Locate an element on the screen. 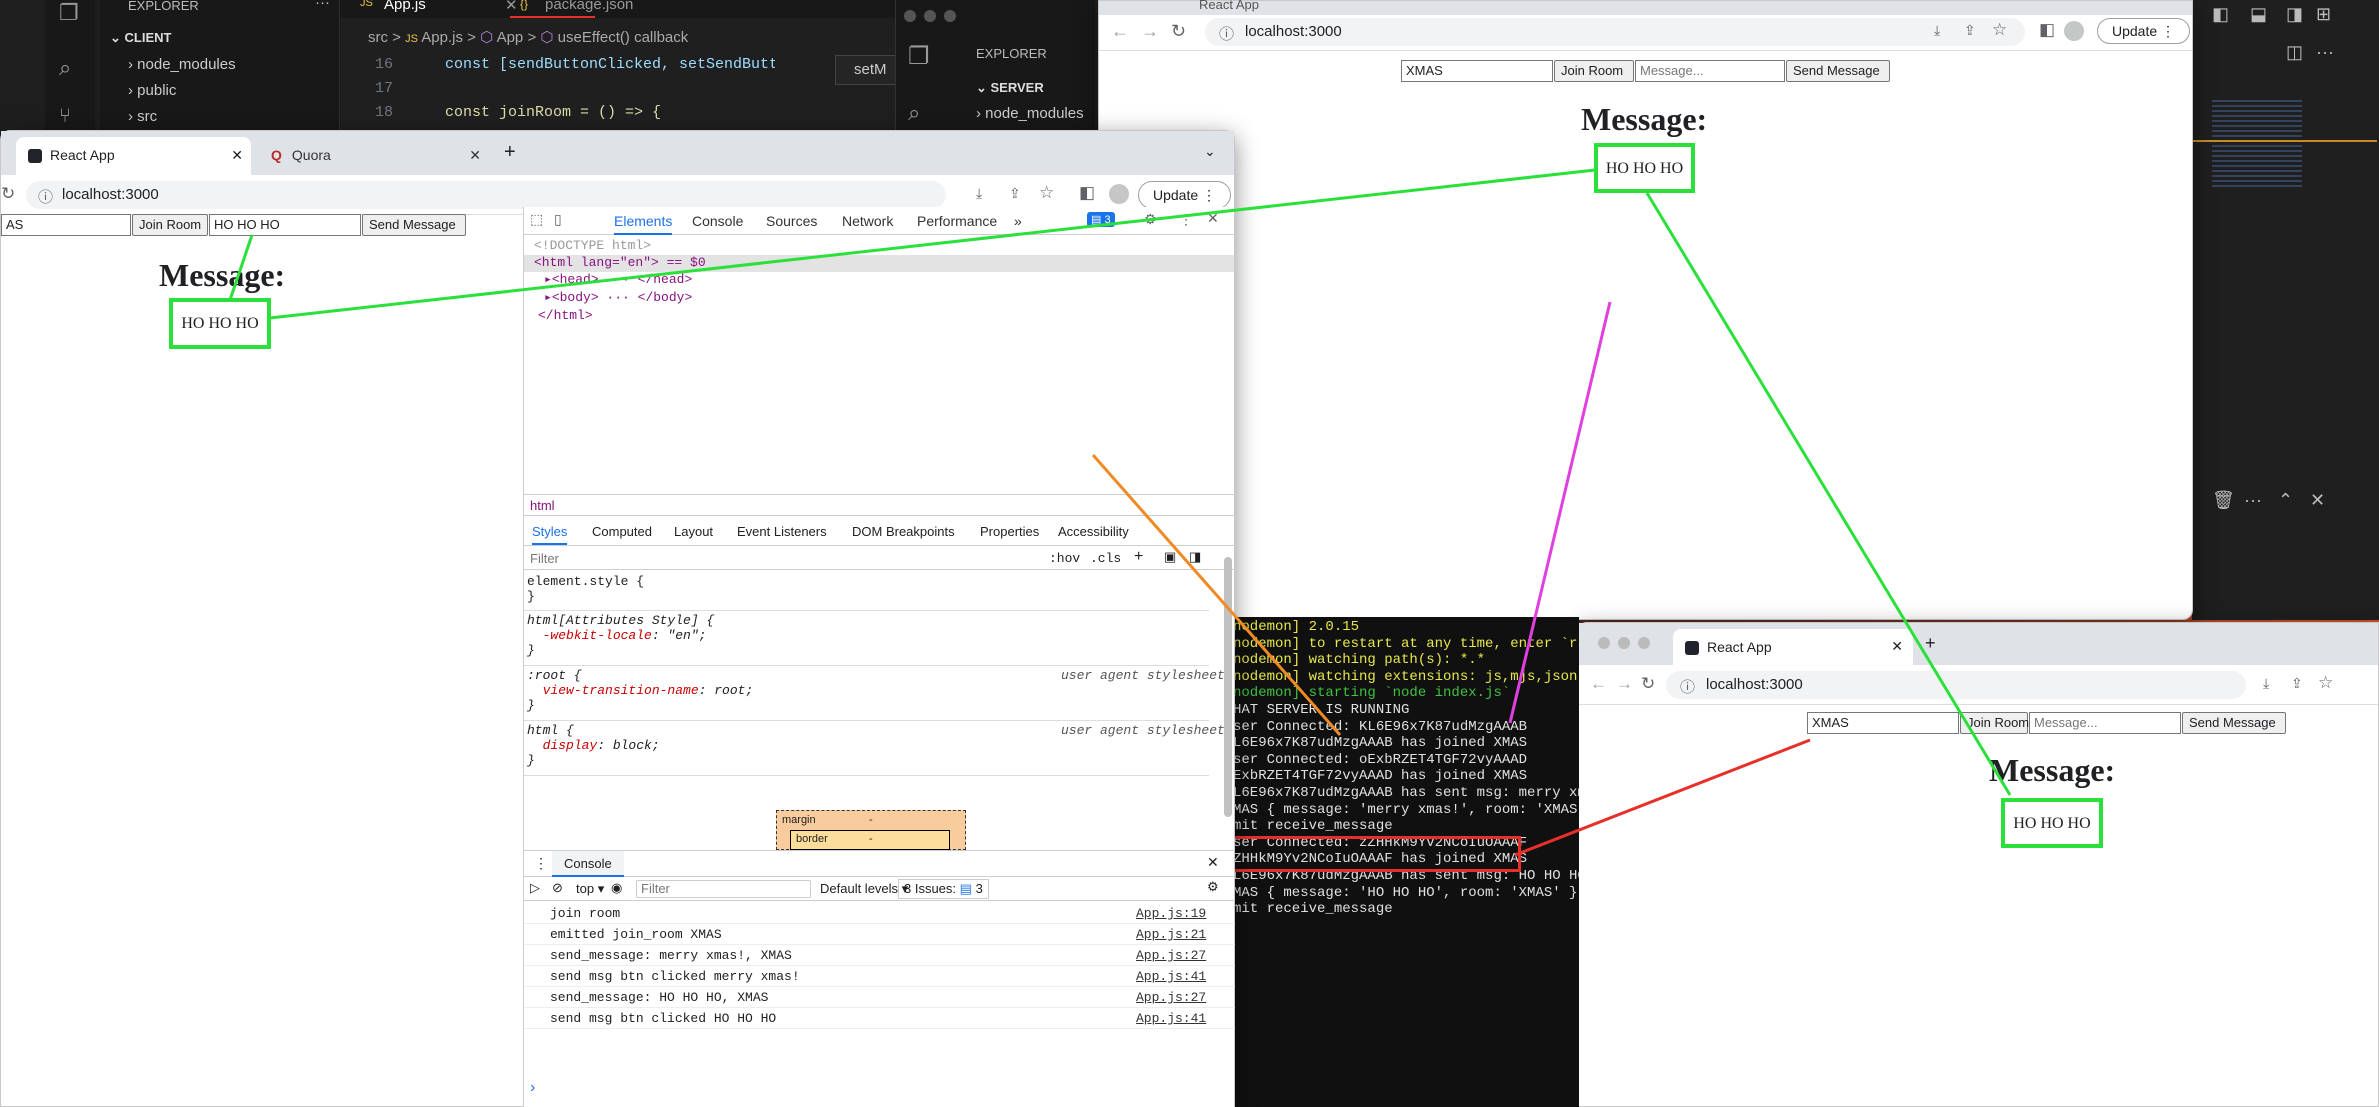 The height and width of the screenshot is (1107, 2379). dom-html-close: </html> is located at coordinates (565, 315).